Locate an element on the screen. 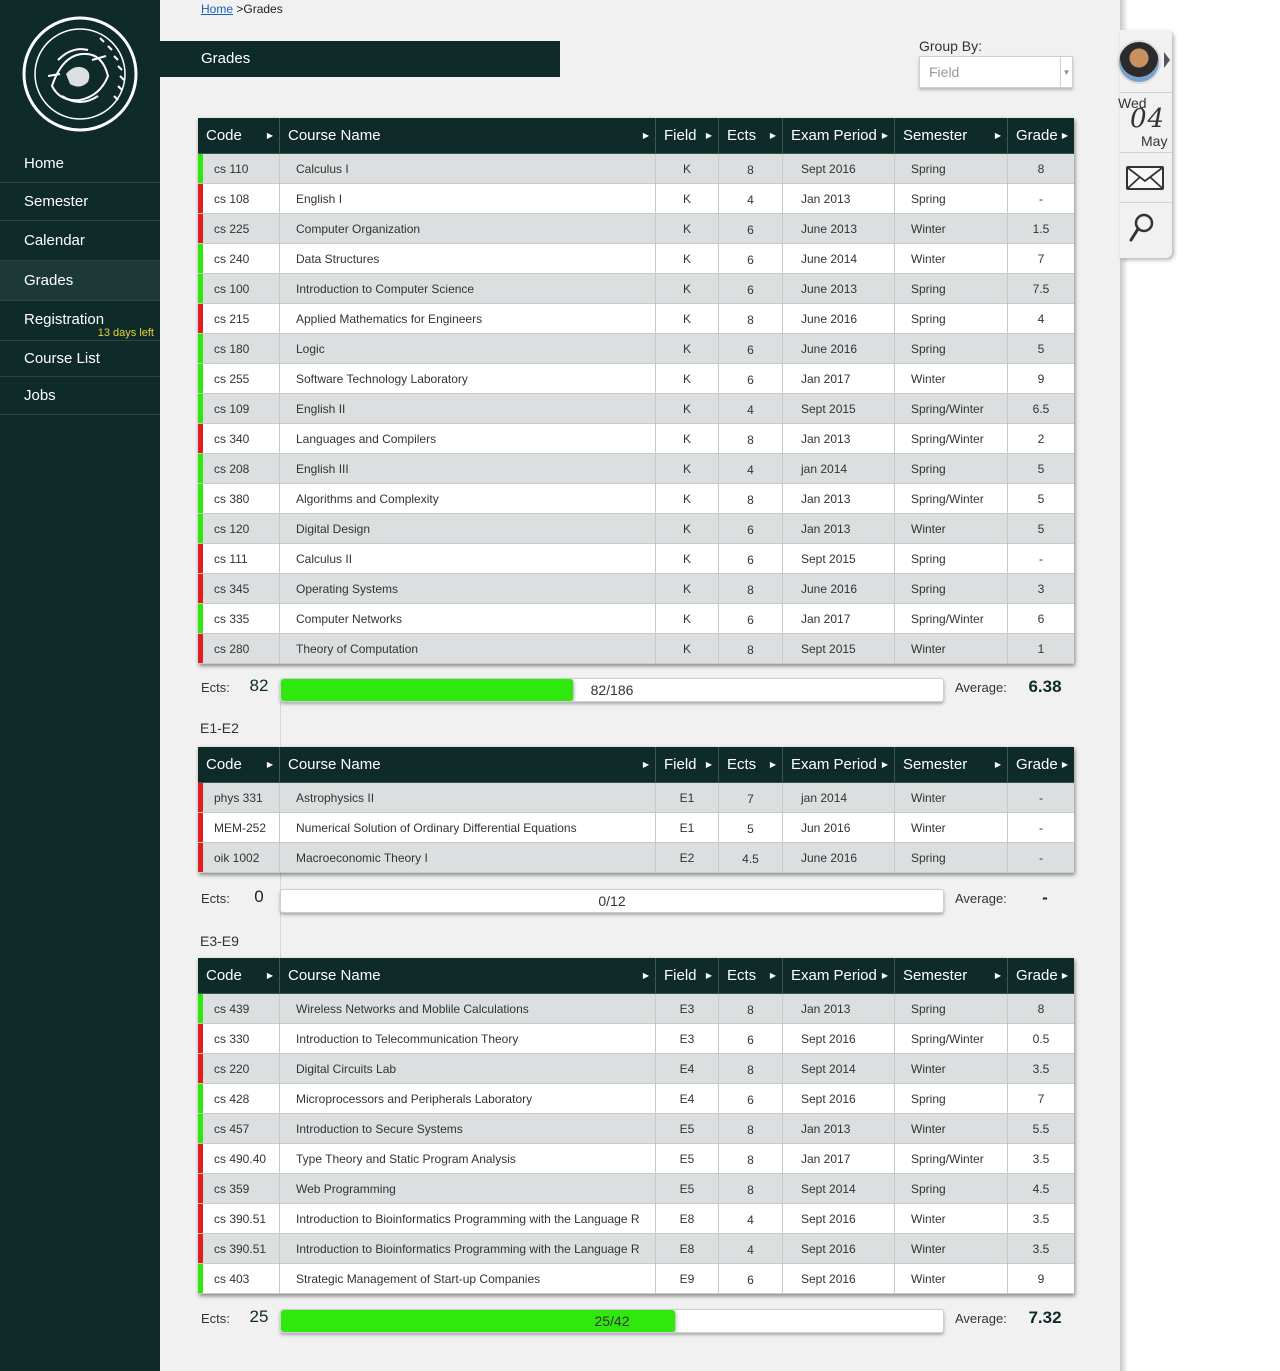 The height and width of the screenshot is (1371, 1280). ects-label: Ects: is located at coordinates (215, 1318).